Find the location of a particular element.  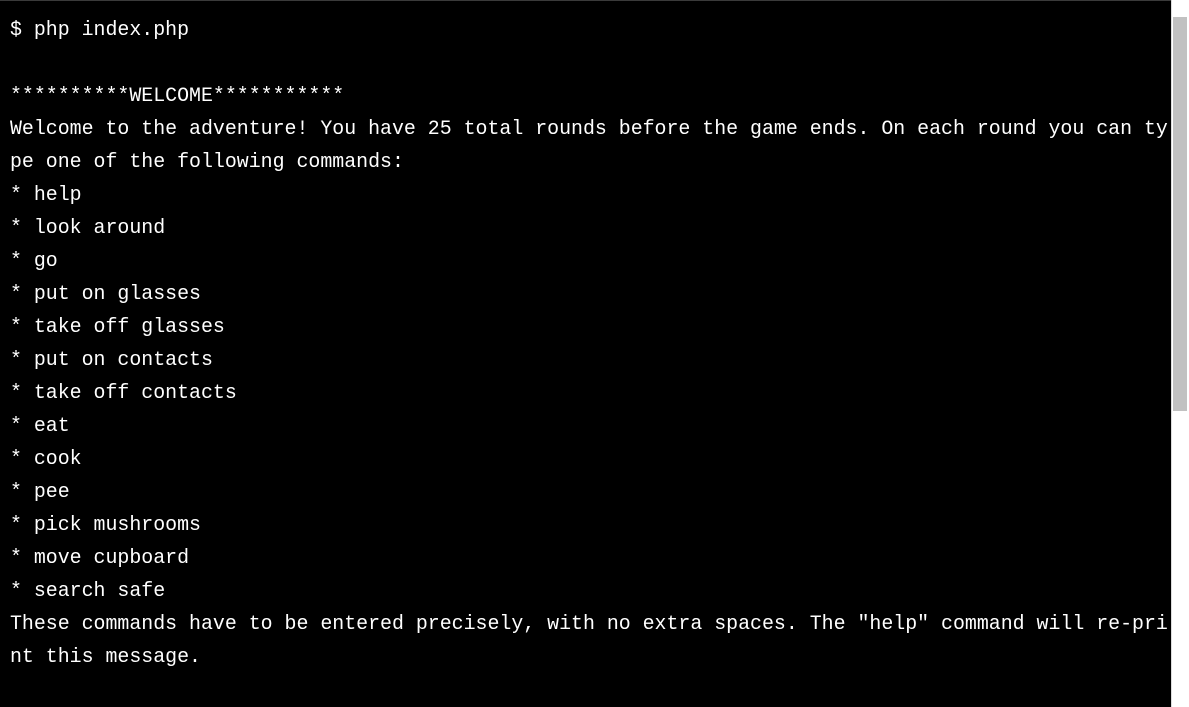

terminal-line-command-item: * help is located at coordinates (46, 194).